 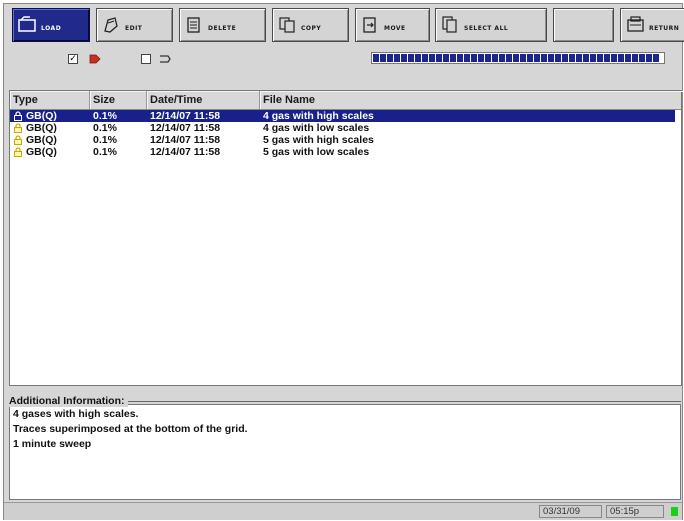 What do you see at coordinates (311, 28) in the screenshot?
I see `copy-label: COPY` at bounding box center [311, 28].